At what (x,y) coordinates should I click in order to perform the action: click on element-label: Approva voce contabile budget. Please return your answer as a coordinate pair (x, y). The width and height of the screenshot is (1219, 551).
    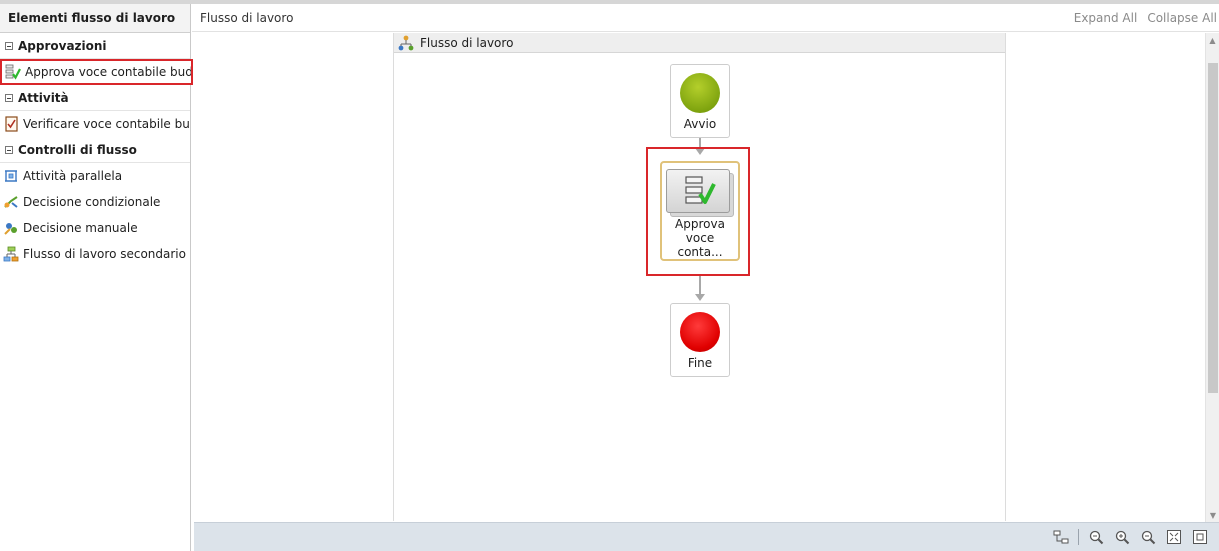
    Looking at the image, I should click on (109, 72).